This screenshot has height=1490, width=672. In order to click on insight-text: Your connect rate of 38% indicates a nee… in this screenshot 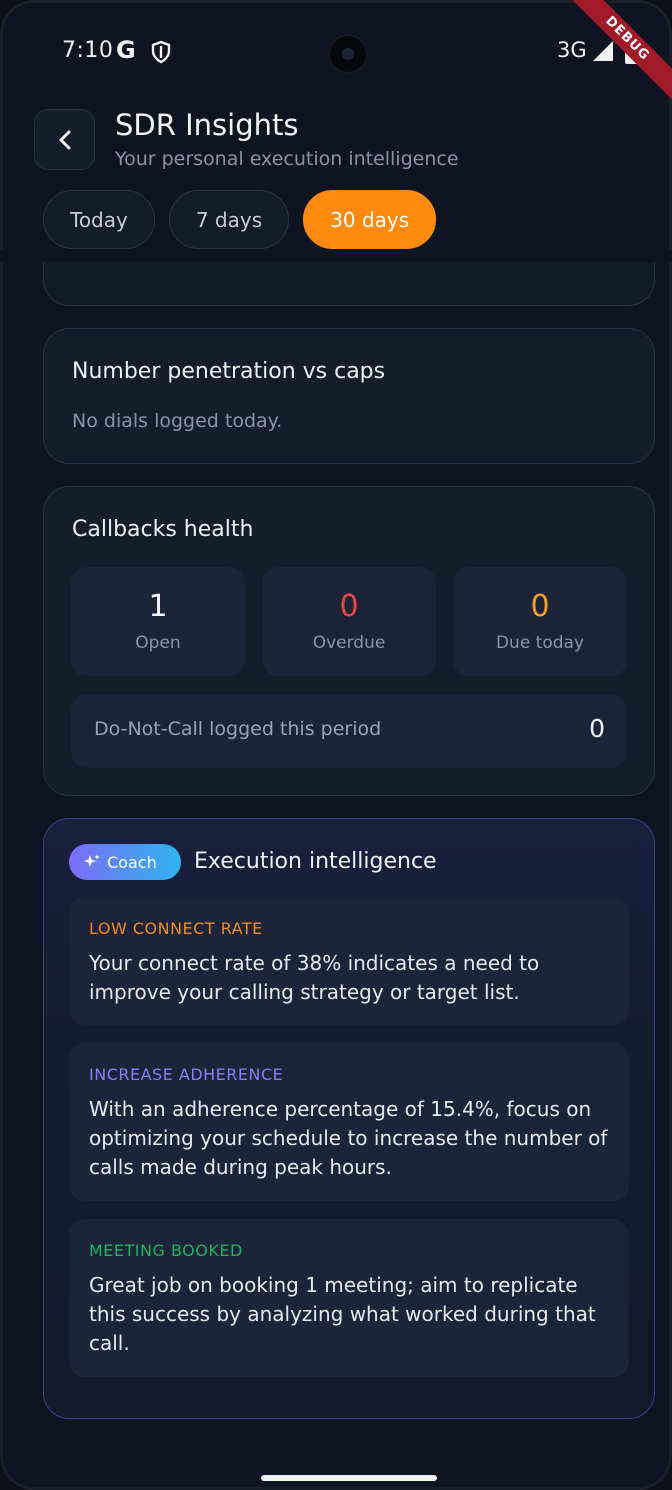, I will do `click(314, 977)`.